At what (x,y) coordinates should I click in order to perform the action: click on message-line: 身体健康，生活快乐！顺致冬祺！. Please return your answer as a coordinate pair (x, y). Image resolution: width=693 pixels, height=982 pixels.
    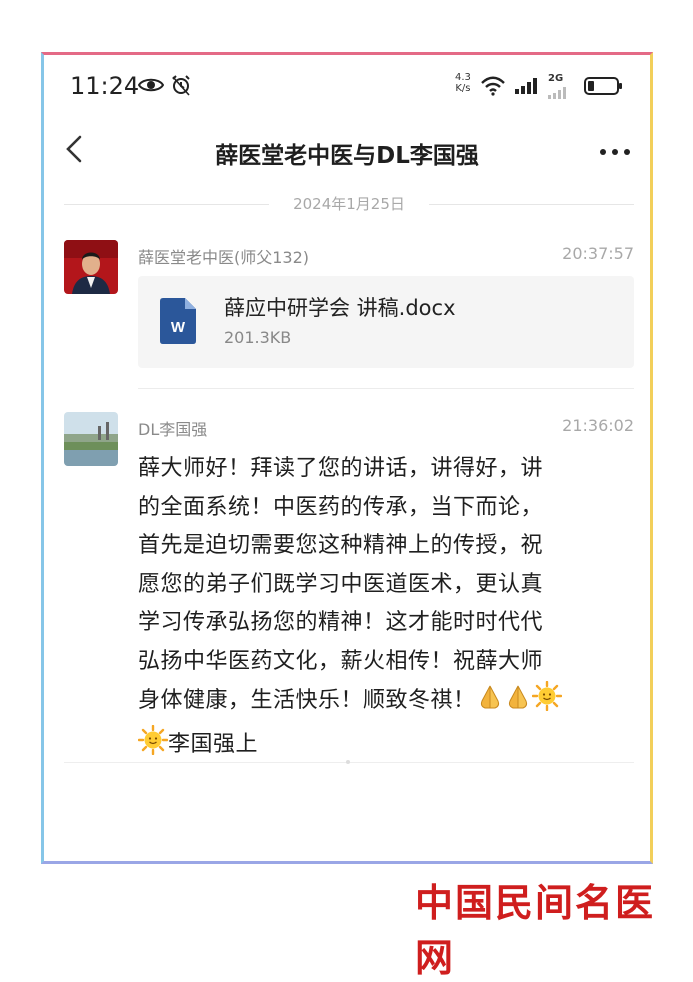
    Looking at the image, I should click on (307, 700).